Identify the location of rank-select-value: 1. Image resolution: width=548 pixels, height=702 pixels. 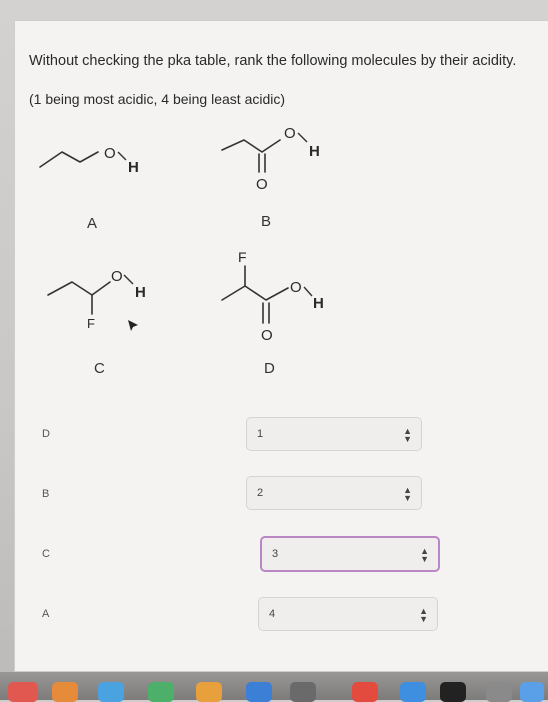
(260, 434).